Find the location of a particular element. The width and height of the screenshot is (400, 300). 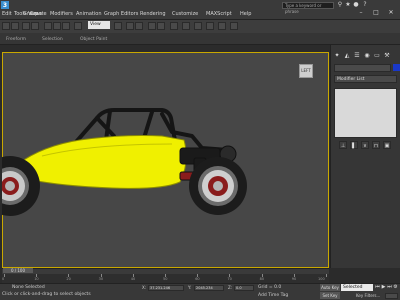

x-coord-field: 37.231.246 is located at coordinates (166, 288).